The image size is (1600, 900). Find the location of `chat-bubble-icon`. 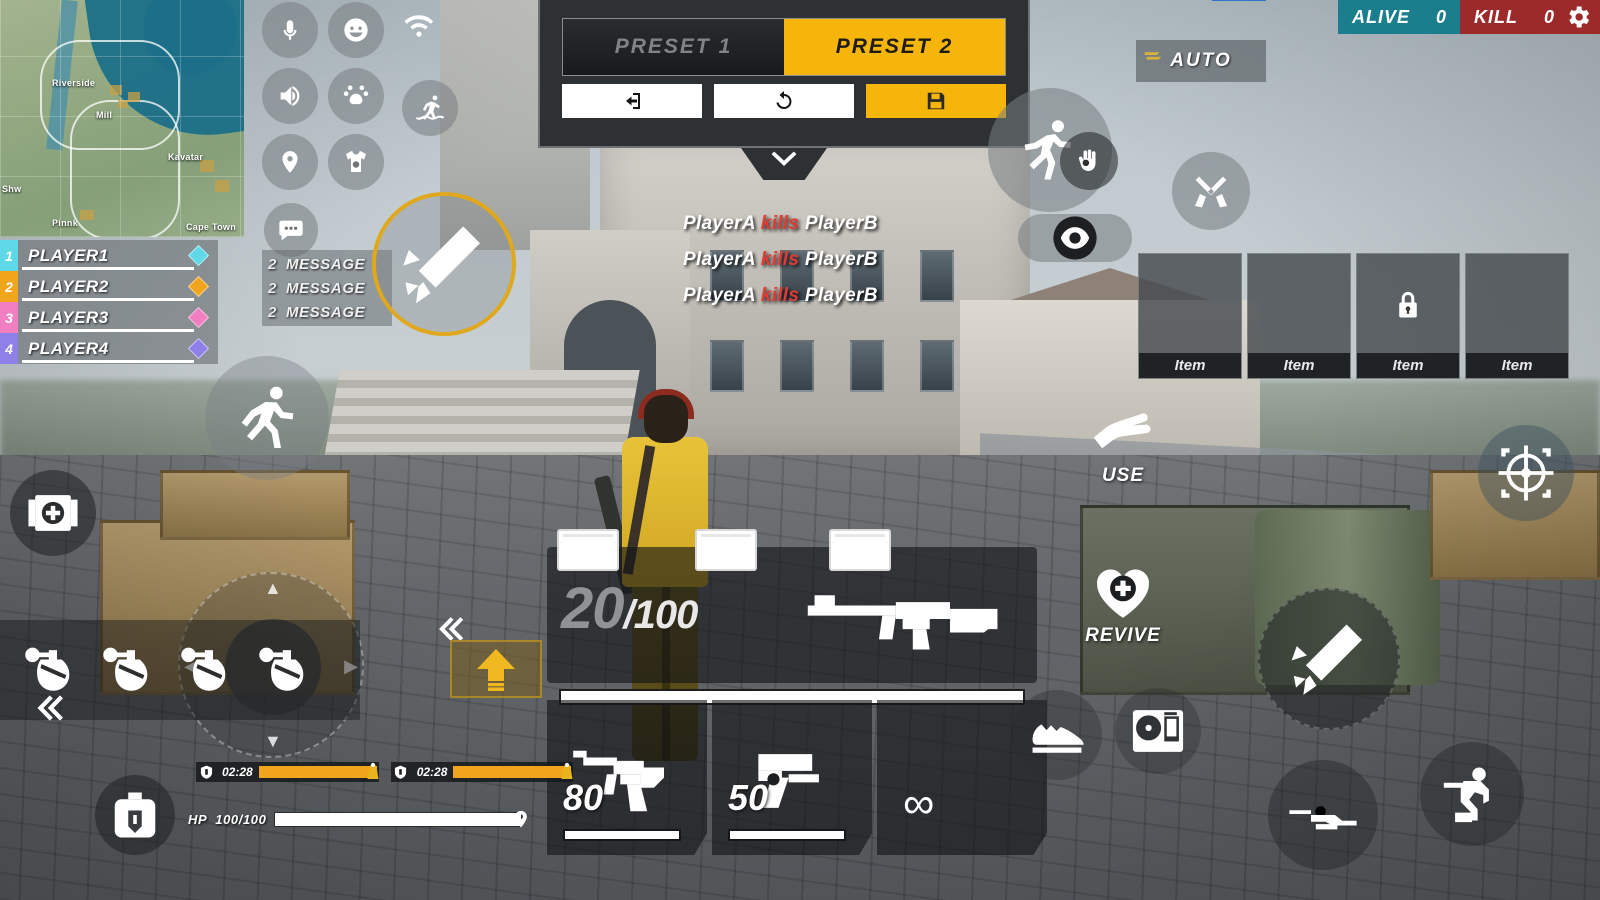

chat-bubble-icon is located at coordinates (291, 230).